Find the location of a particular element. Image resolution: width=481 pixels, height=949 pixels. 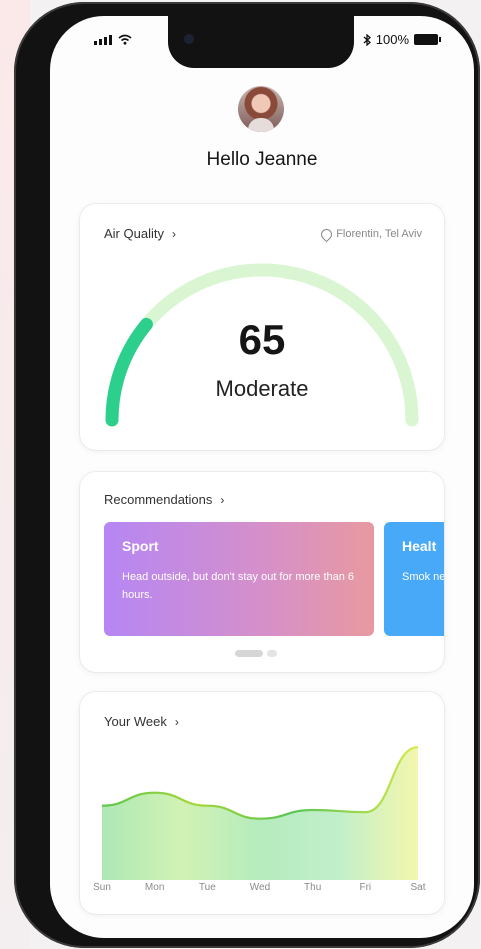

day-label-mon: Mon is located at coordinates (154, 887).